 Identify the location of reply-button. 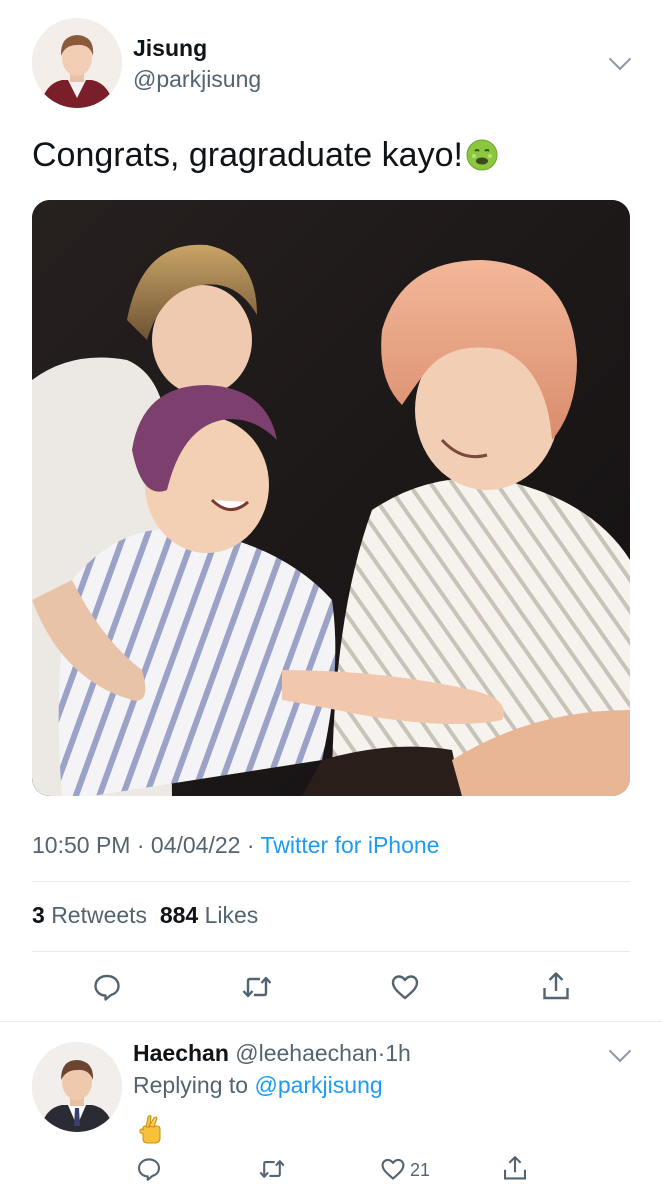
(107, 987).